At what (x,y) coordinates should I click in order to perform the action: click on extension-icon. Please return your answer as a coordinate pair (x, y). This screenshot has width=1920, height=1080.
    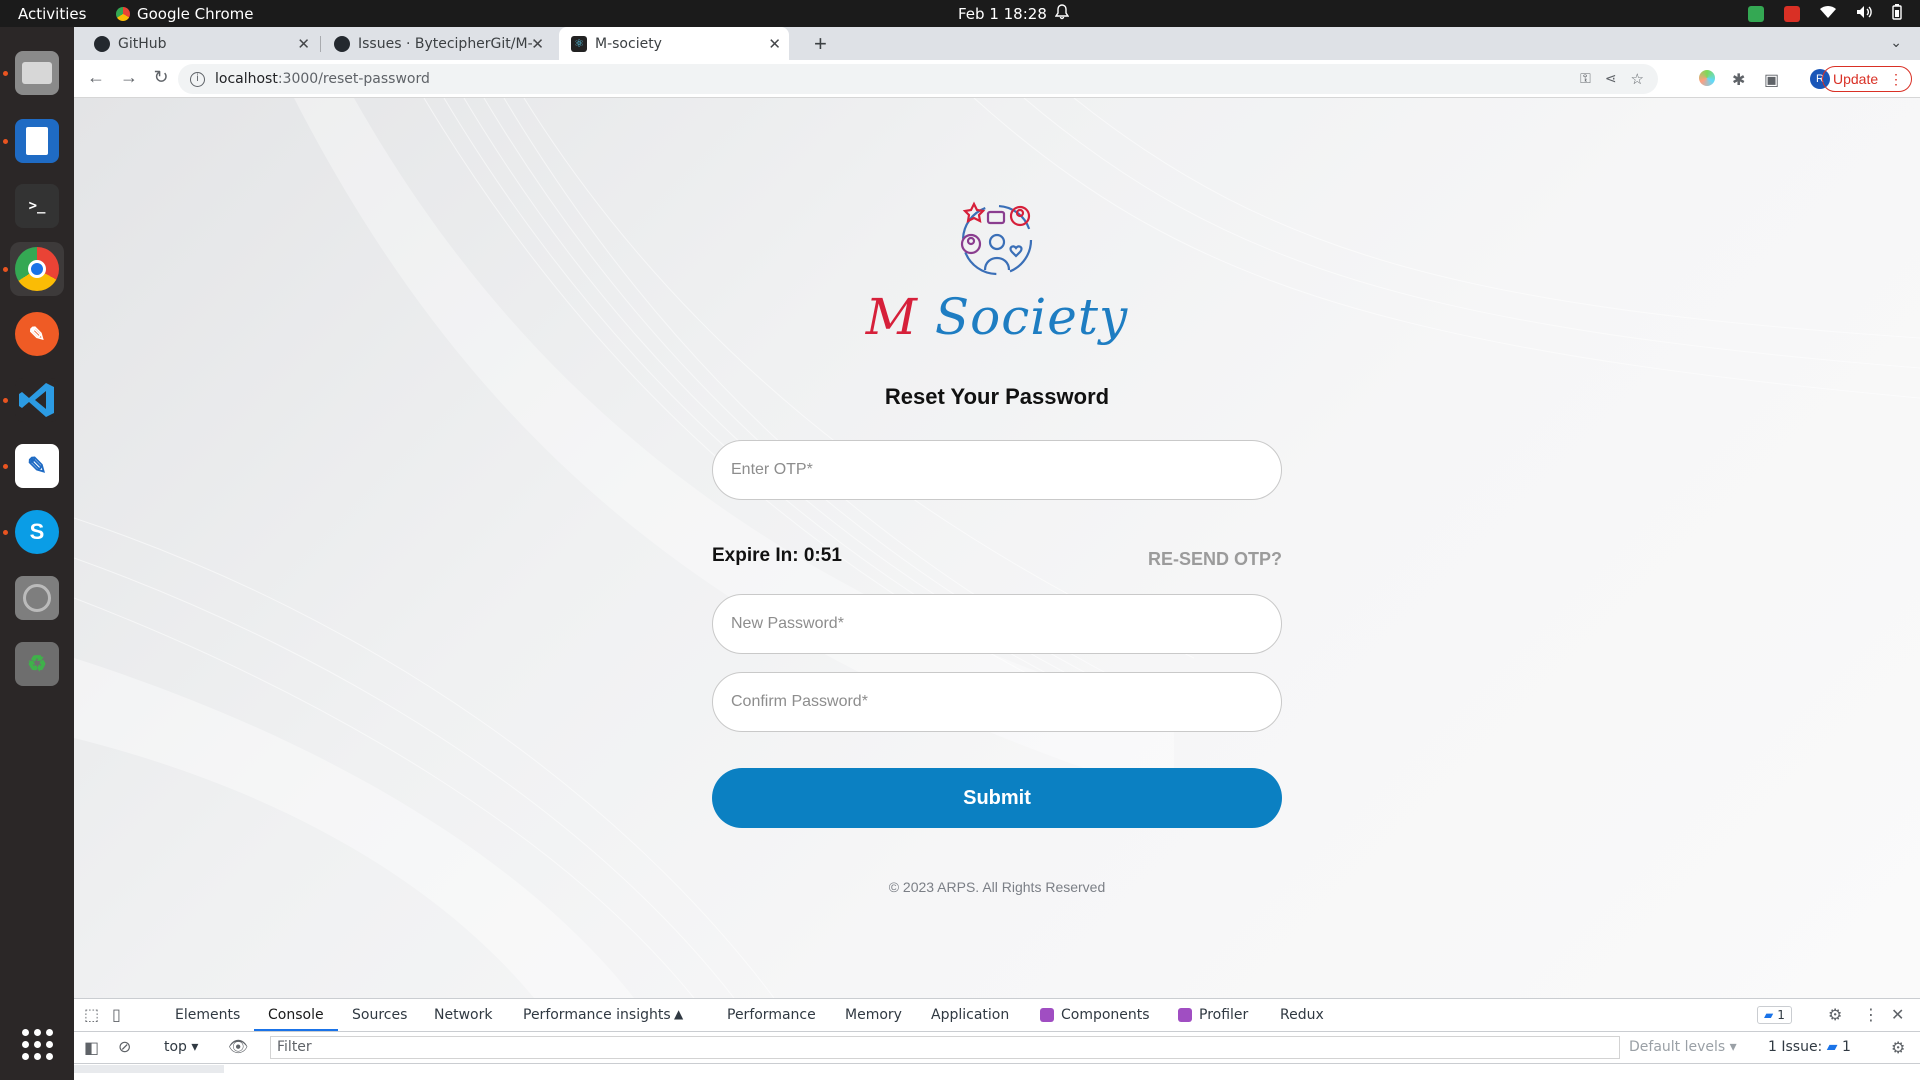
    Looking at the image, I should click on (1707, 80).